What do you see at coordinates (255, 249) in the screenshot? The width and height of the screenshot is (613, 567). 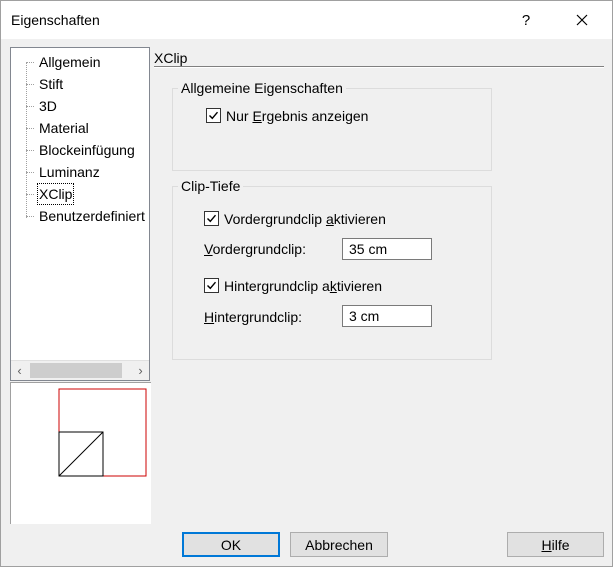 I see `front-clip-label: Vordergrundclip:` at bounding box center [255, 249].